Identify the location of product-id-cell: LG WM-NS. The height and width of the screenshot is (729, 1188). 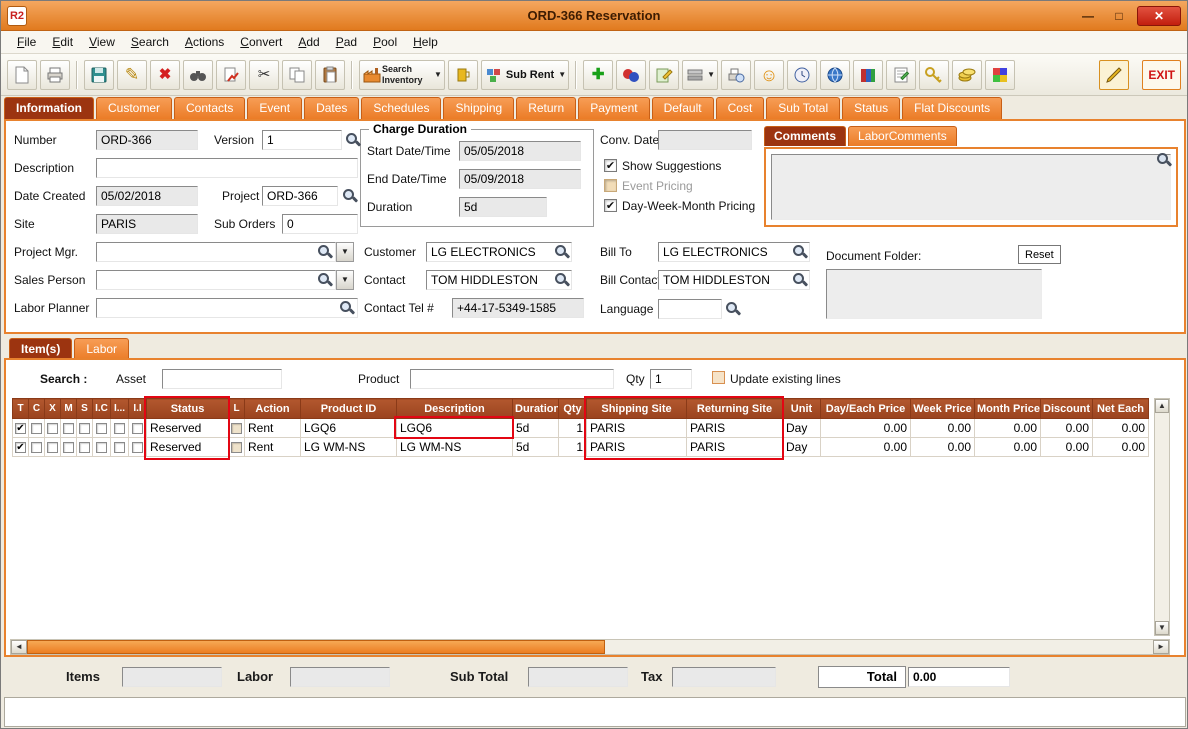
(348, 447).